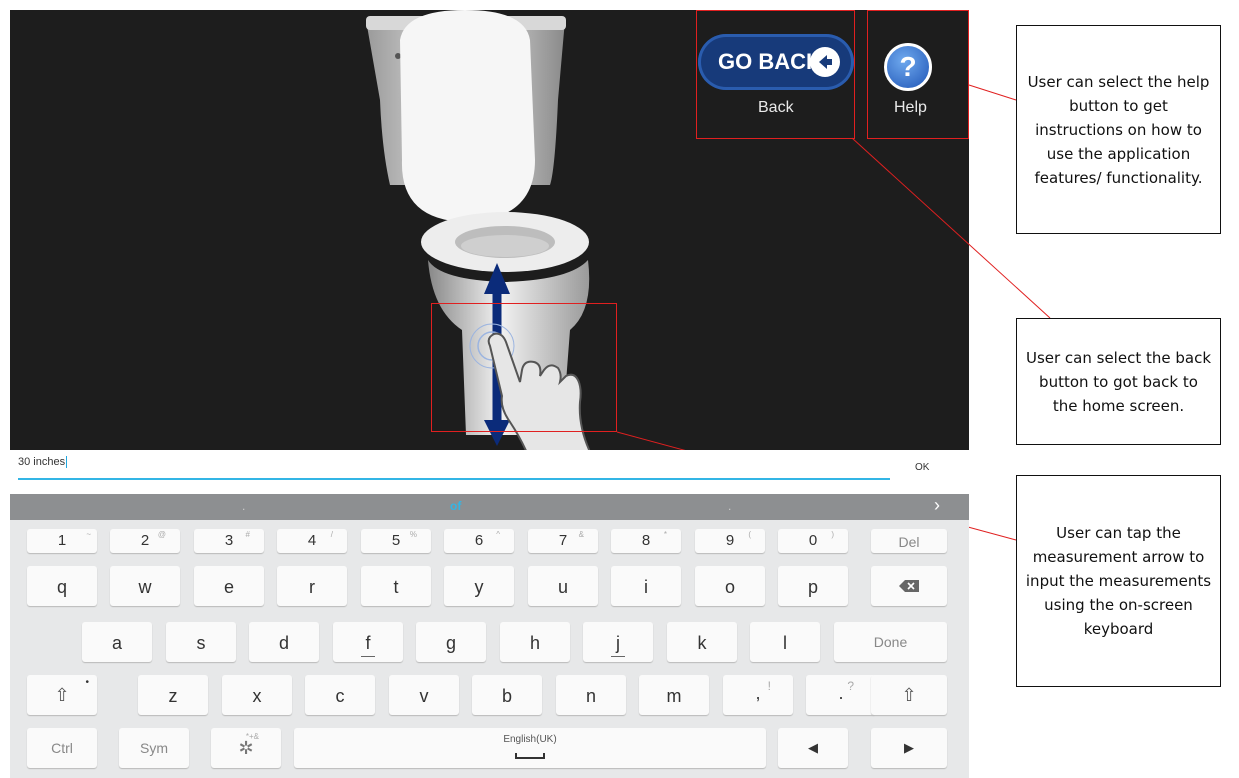 The width and height of the screenshot is (1239, 778). I want to click on suggestion-more-icon: ›, so click(937, 505).